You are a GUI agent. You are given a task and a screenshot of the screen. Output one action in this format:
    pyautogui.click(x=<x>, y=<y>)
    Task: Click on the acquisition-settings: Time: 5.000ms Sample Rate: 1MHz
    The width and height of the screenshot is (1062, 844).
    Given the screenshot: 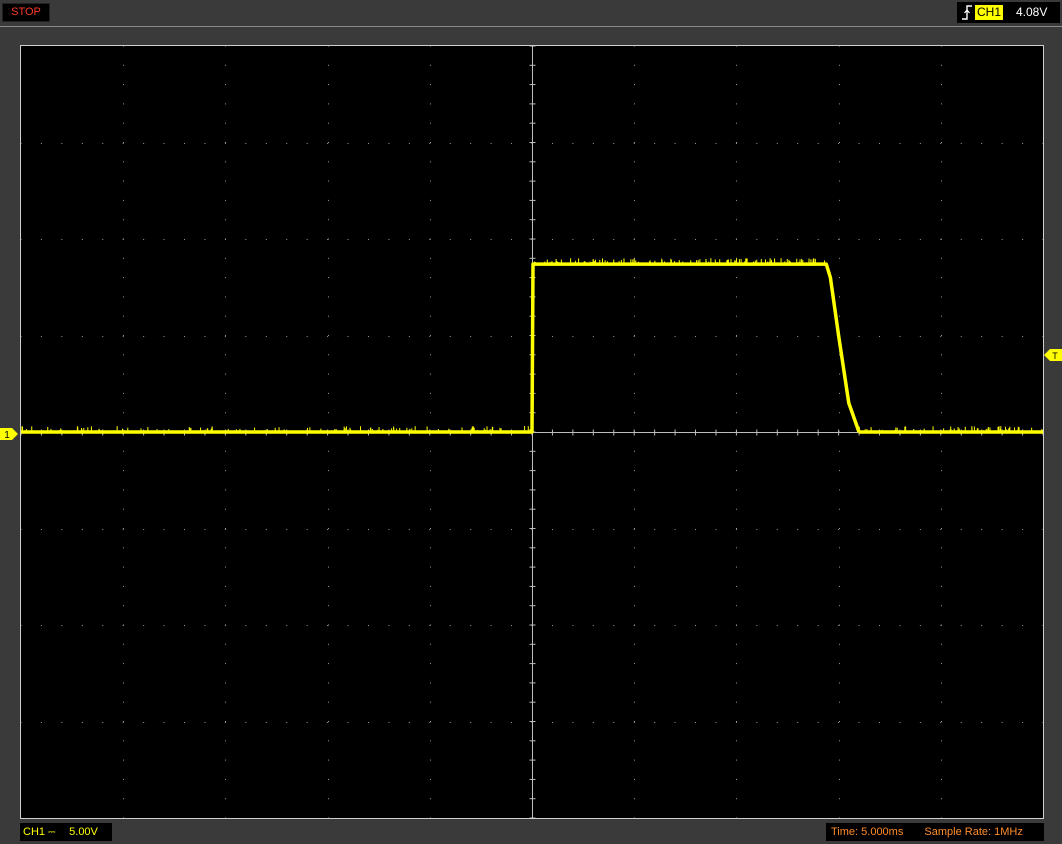 What is the action you would take?
    pyautogui.click(x=935, y=832)
    